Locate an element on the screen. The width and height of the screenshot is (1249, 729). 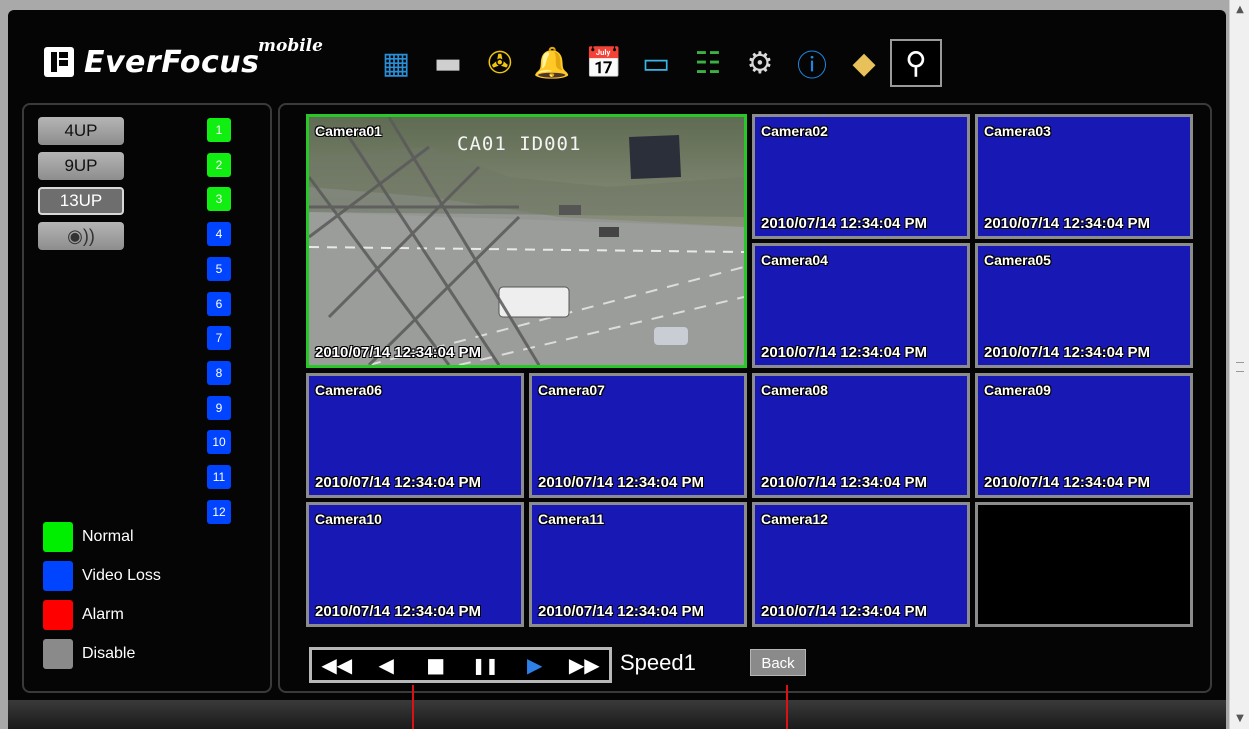
camera-07-timestamp: 2010/07/14 12:34:04 PM is located at coordinates (621, 482).